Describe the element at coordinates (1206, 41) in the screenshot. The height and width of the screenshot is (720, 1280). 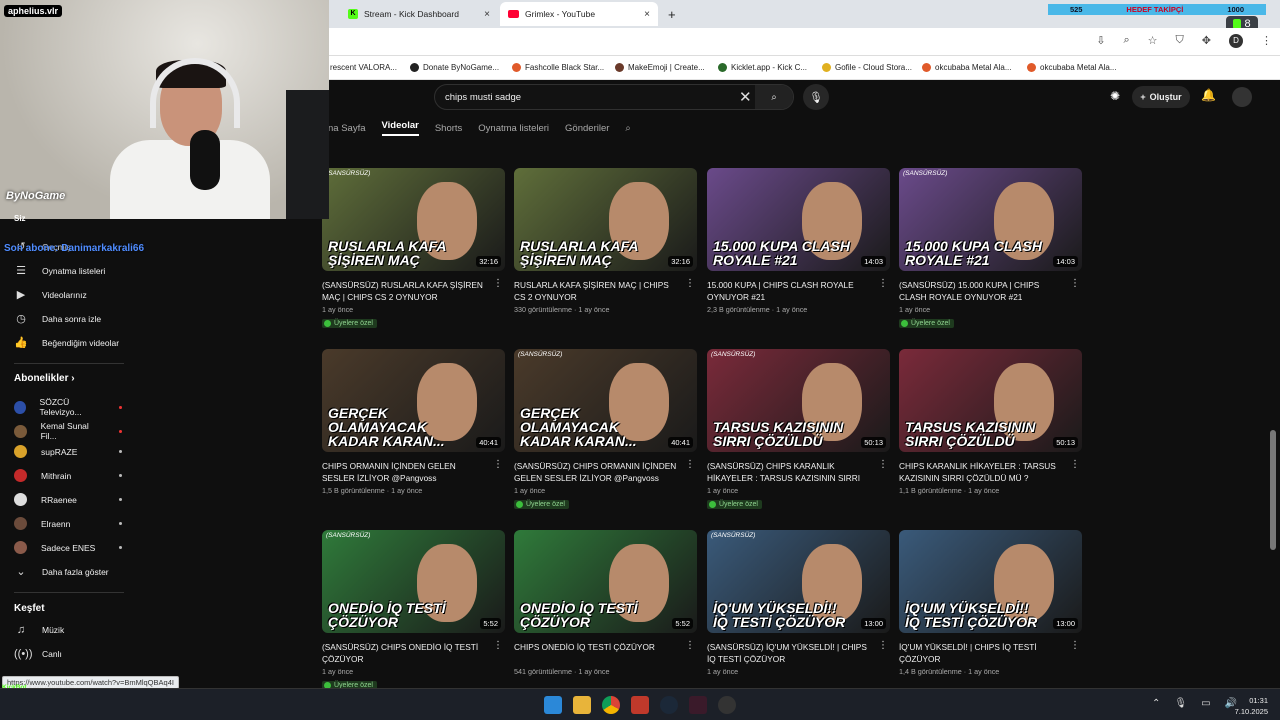
I see `extensions-icon: ✥` at that location.